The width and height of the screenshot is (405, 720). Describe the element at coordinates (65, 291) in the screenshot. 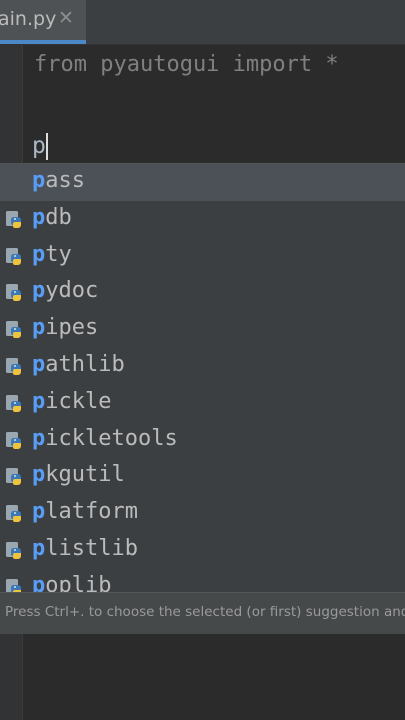

I see `completion-item-label: pydoc` at that location.